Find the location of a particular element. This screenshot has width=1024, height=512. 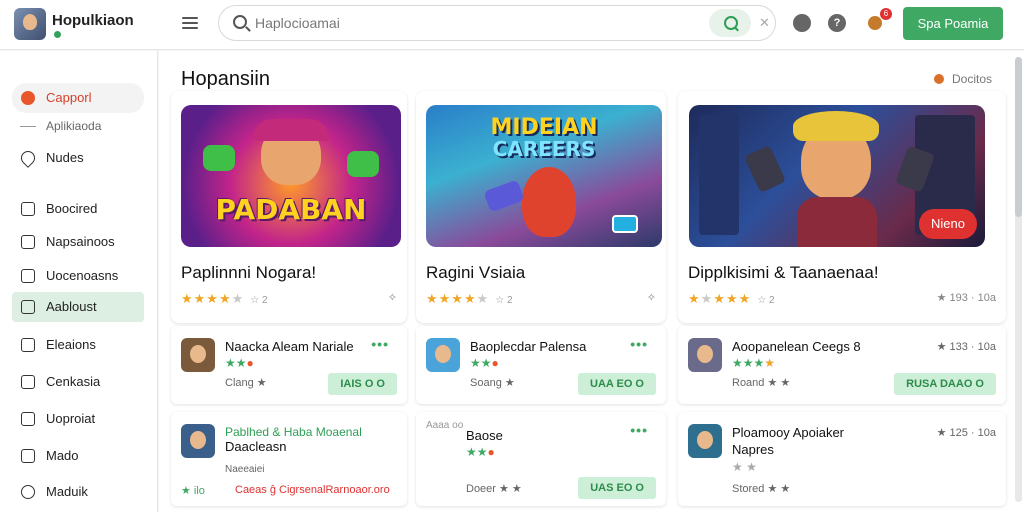

featured-game-image: MIDEIAN CAREERS is located at coordinates (544, 176).